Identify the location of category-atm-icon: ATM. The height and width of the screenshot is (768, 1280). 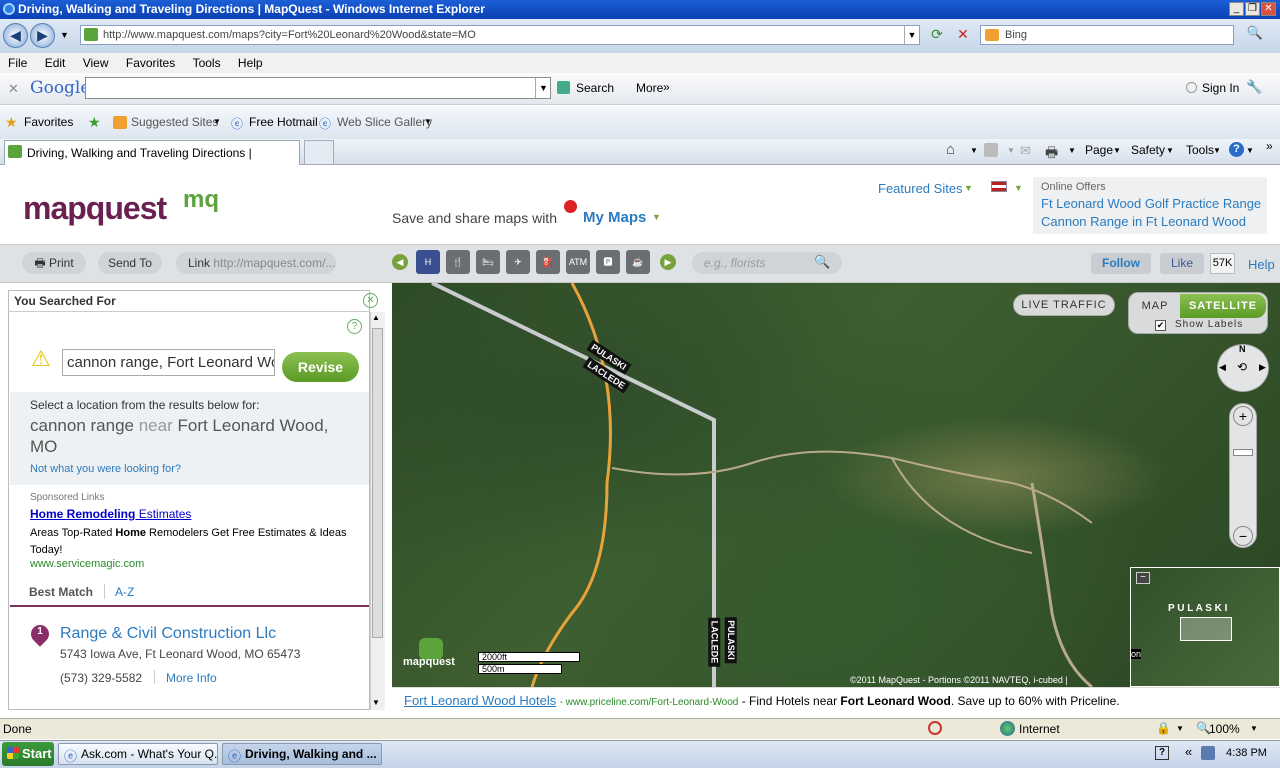
(578, 262).